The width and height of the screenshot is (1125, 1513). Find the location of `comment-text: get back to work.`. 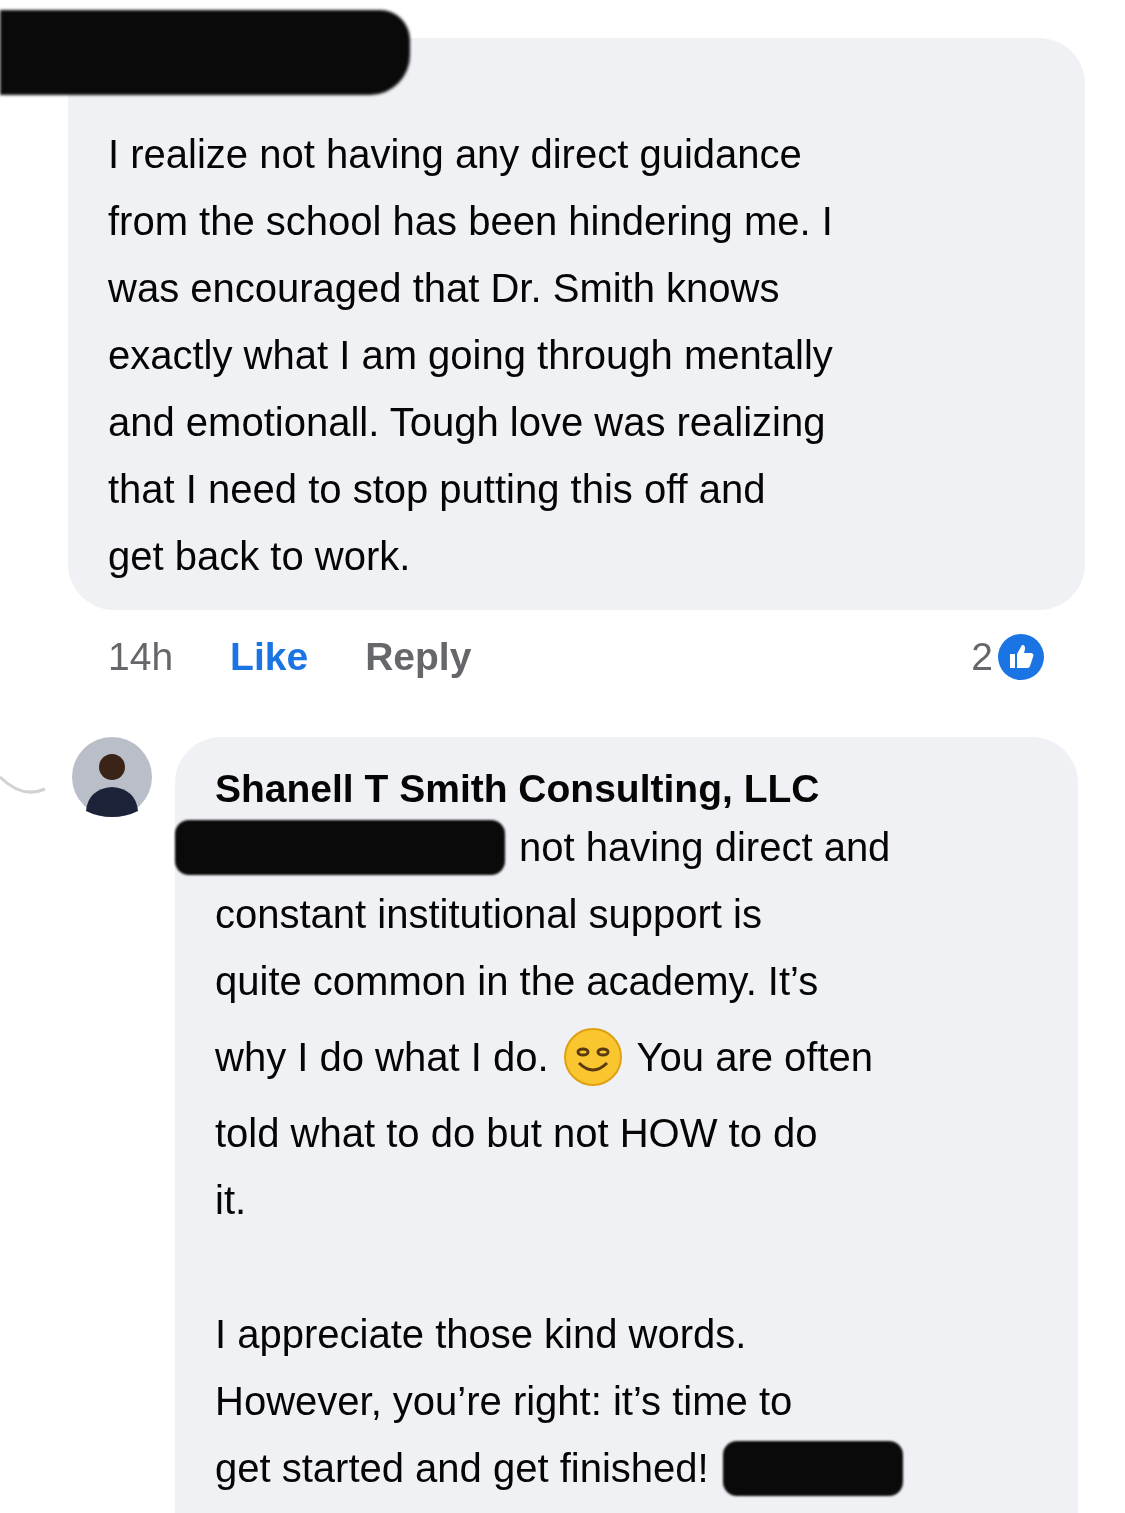

comment-text: get back to work. is located at coordinates (259, 556).